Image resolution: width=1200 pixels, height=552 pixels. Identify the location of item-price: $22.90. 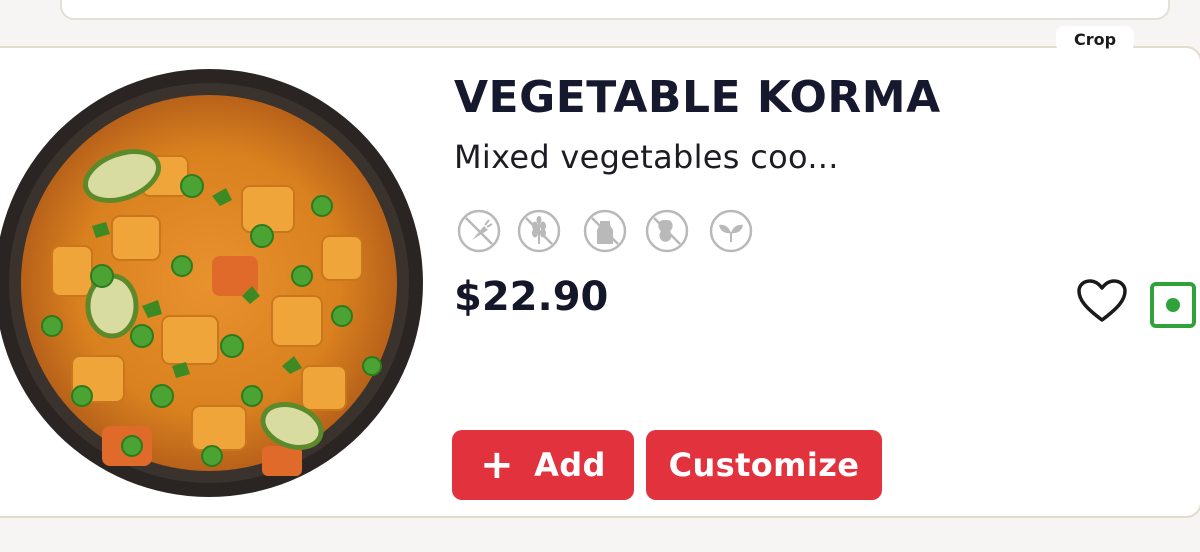
(531, 297).